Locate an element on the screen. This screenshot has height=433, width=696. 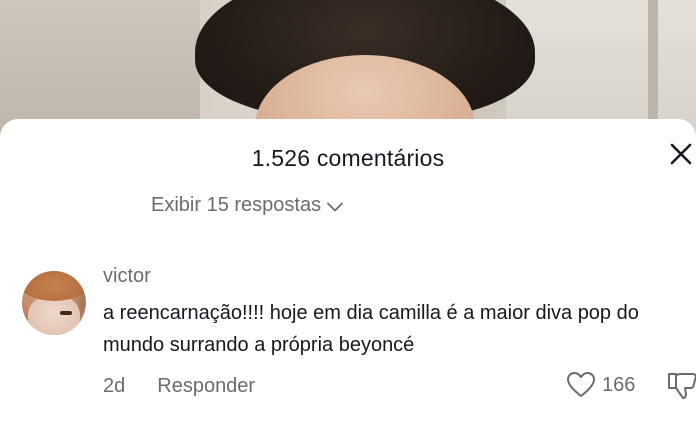
comment-meta: 2d Responder is located at coordinates (179, 386).